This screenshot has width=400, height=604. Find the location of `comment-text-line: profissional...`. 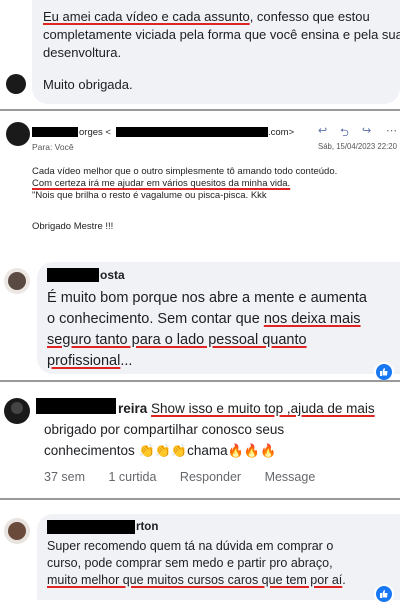

comment-text-line: profissional... is located at coordinates (207, 361).